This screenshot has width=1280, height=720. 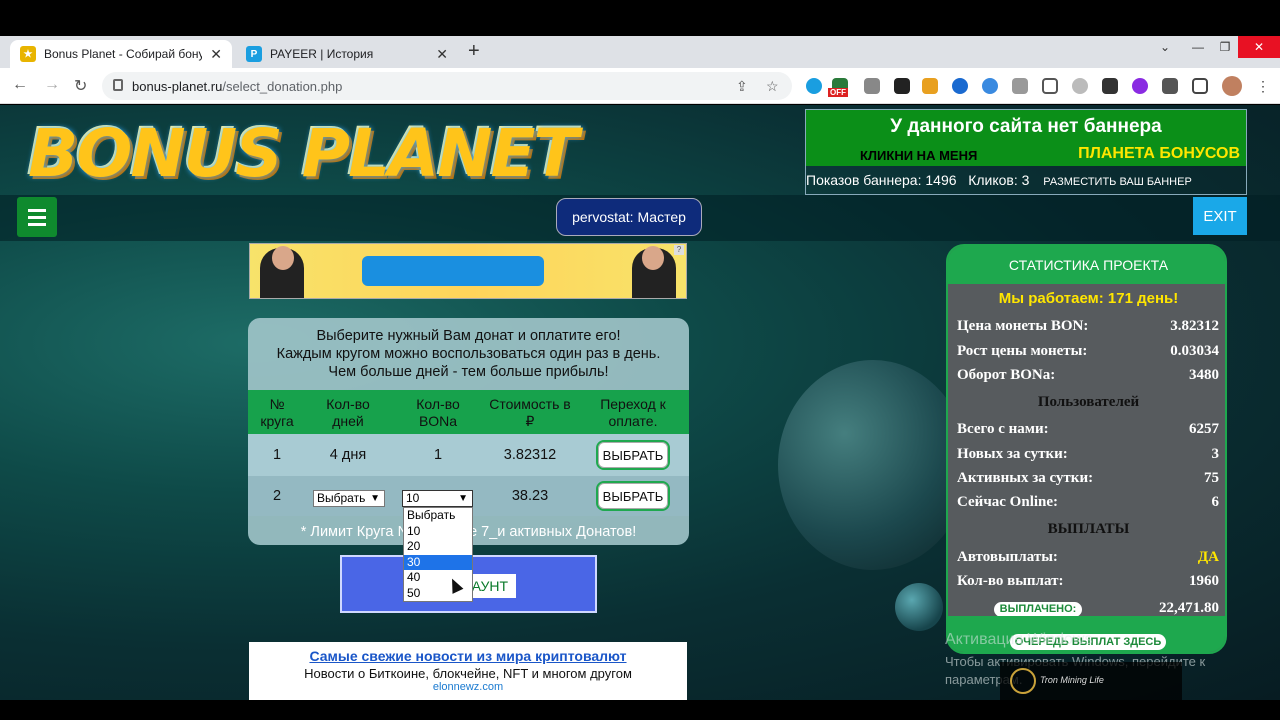 What do you see at coordinates (348, 404) in the screenshot?
I see `col-label: Кол-во` at bounding box center [348, 404].